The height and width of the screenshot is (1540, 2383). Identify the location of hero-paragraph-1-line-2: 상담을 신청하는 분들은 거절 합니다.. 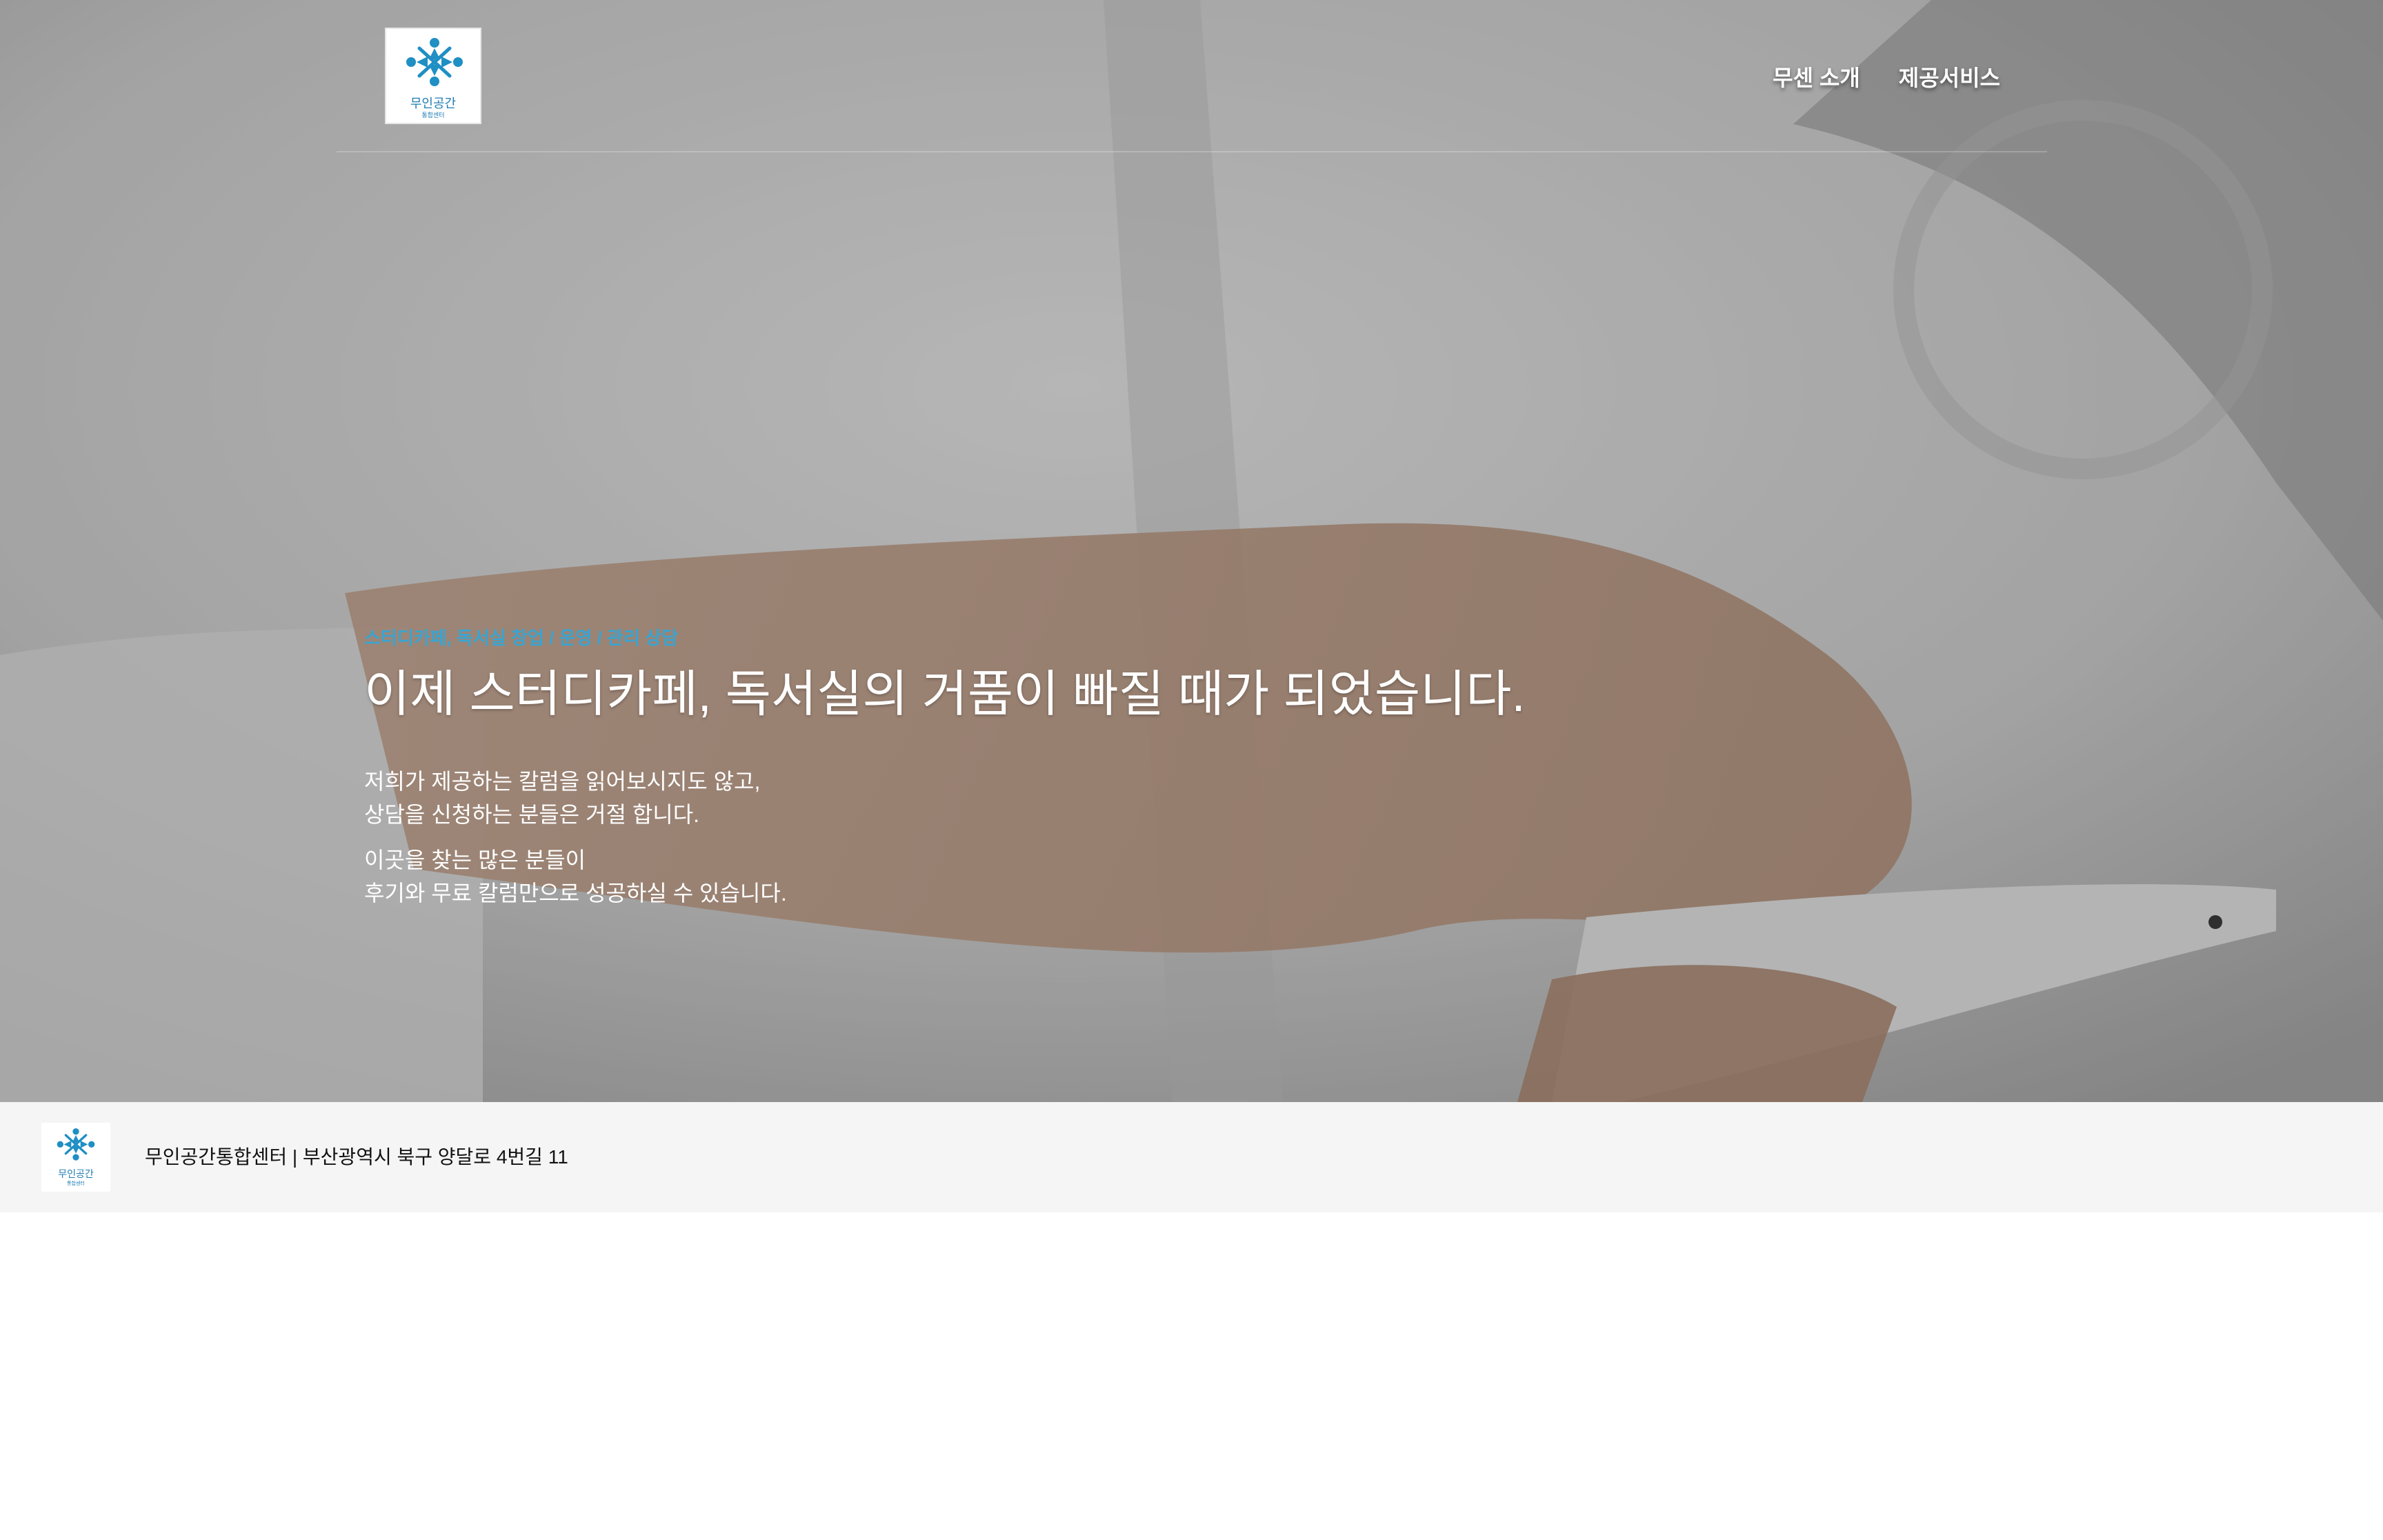
(532, 815).